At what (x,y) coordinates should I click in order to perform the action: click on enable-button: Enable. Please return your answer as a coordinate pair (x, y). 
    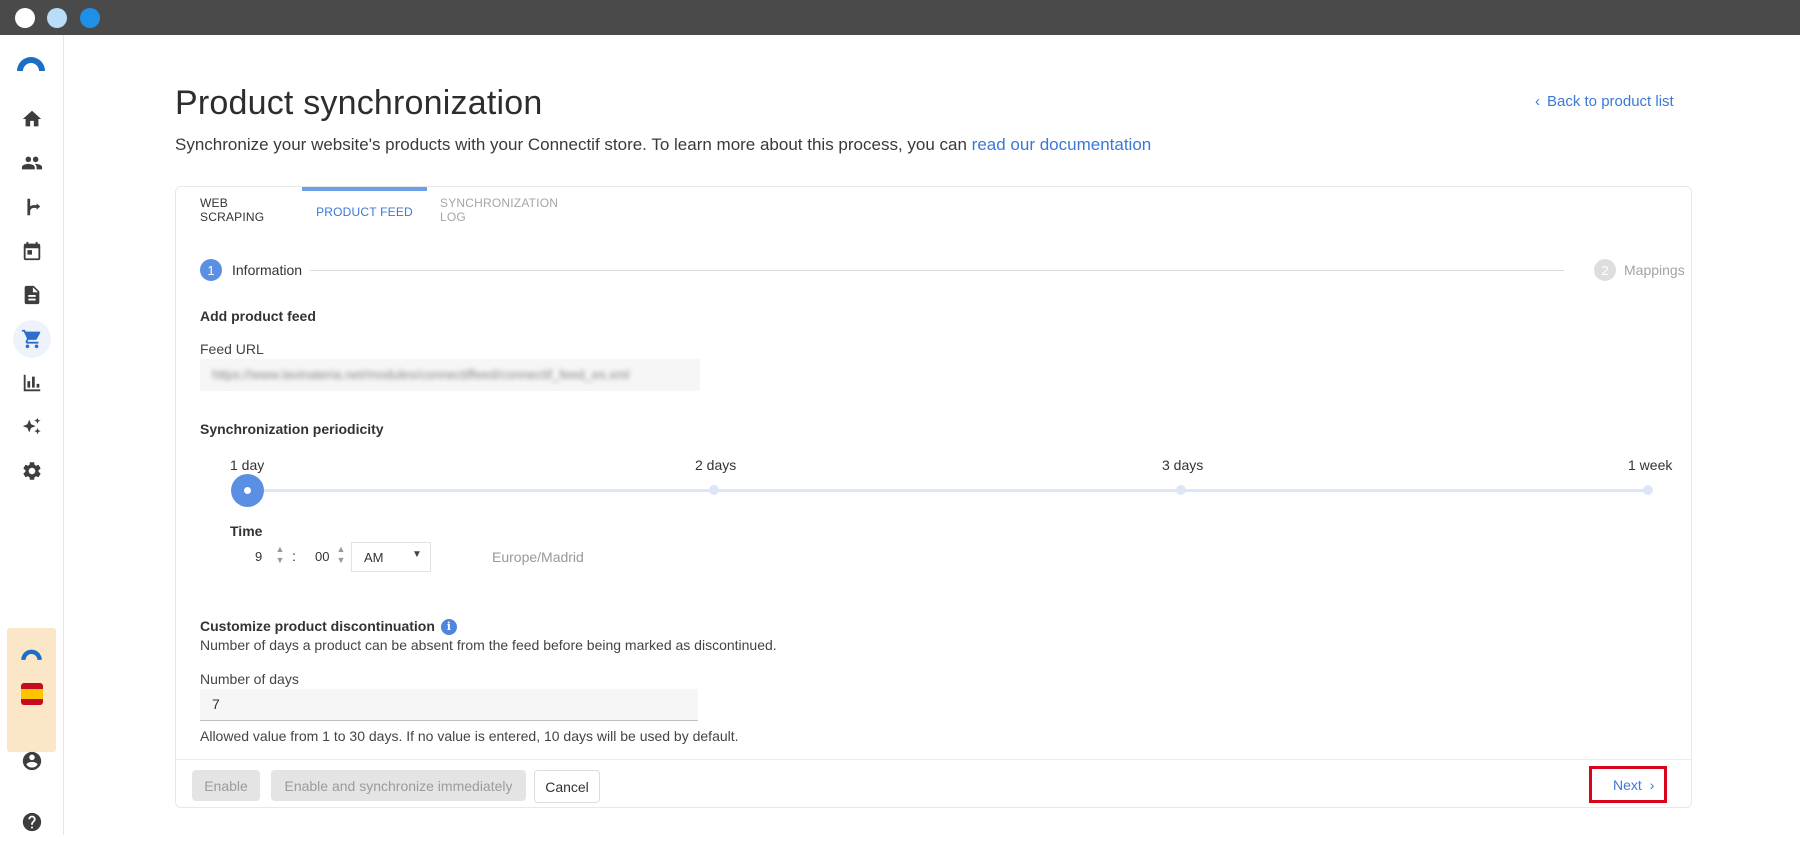
    Looking at the image, I should click on (226, 785).